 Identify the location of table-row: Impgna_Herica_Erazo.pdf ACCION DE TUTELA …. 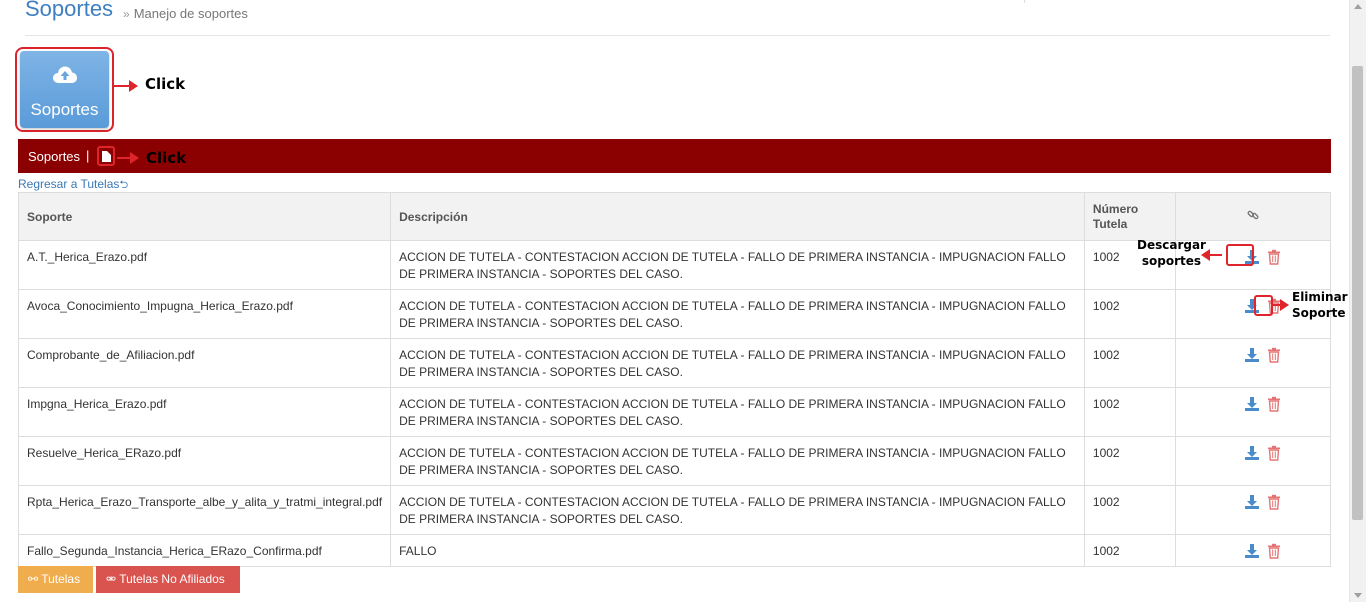
(674, 412).